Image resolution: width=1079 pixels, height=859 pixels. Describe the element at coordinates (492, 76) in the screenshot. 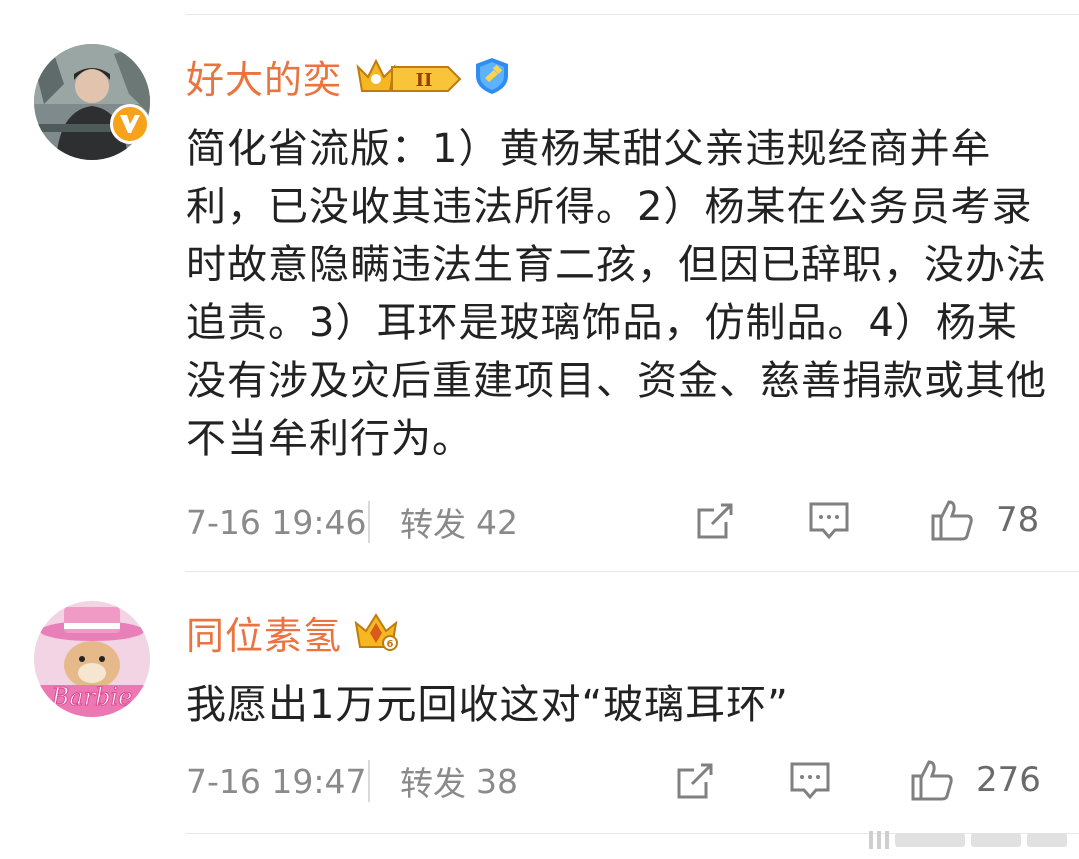

I see `verified-shield-icon` at that location.